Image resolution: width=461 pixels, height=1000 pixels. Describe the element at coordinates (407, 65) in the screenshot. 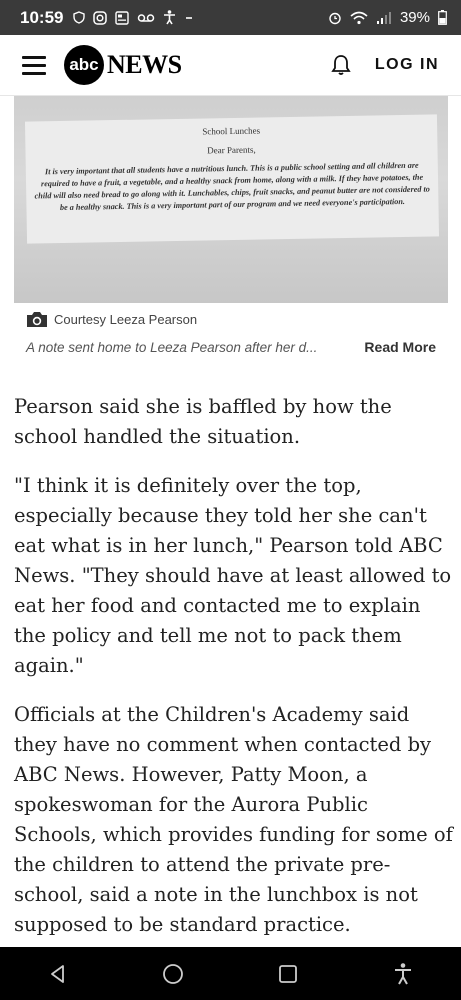

I see `login-button: LOG IN` at that location.